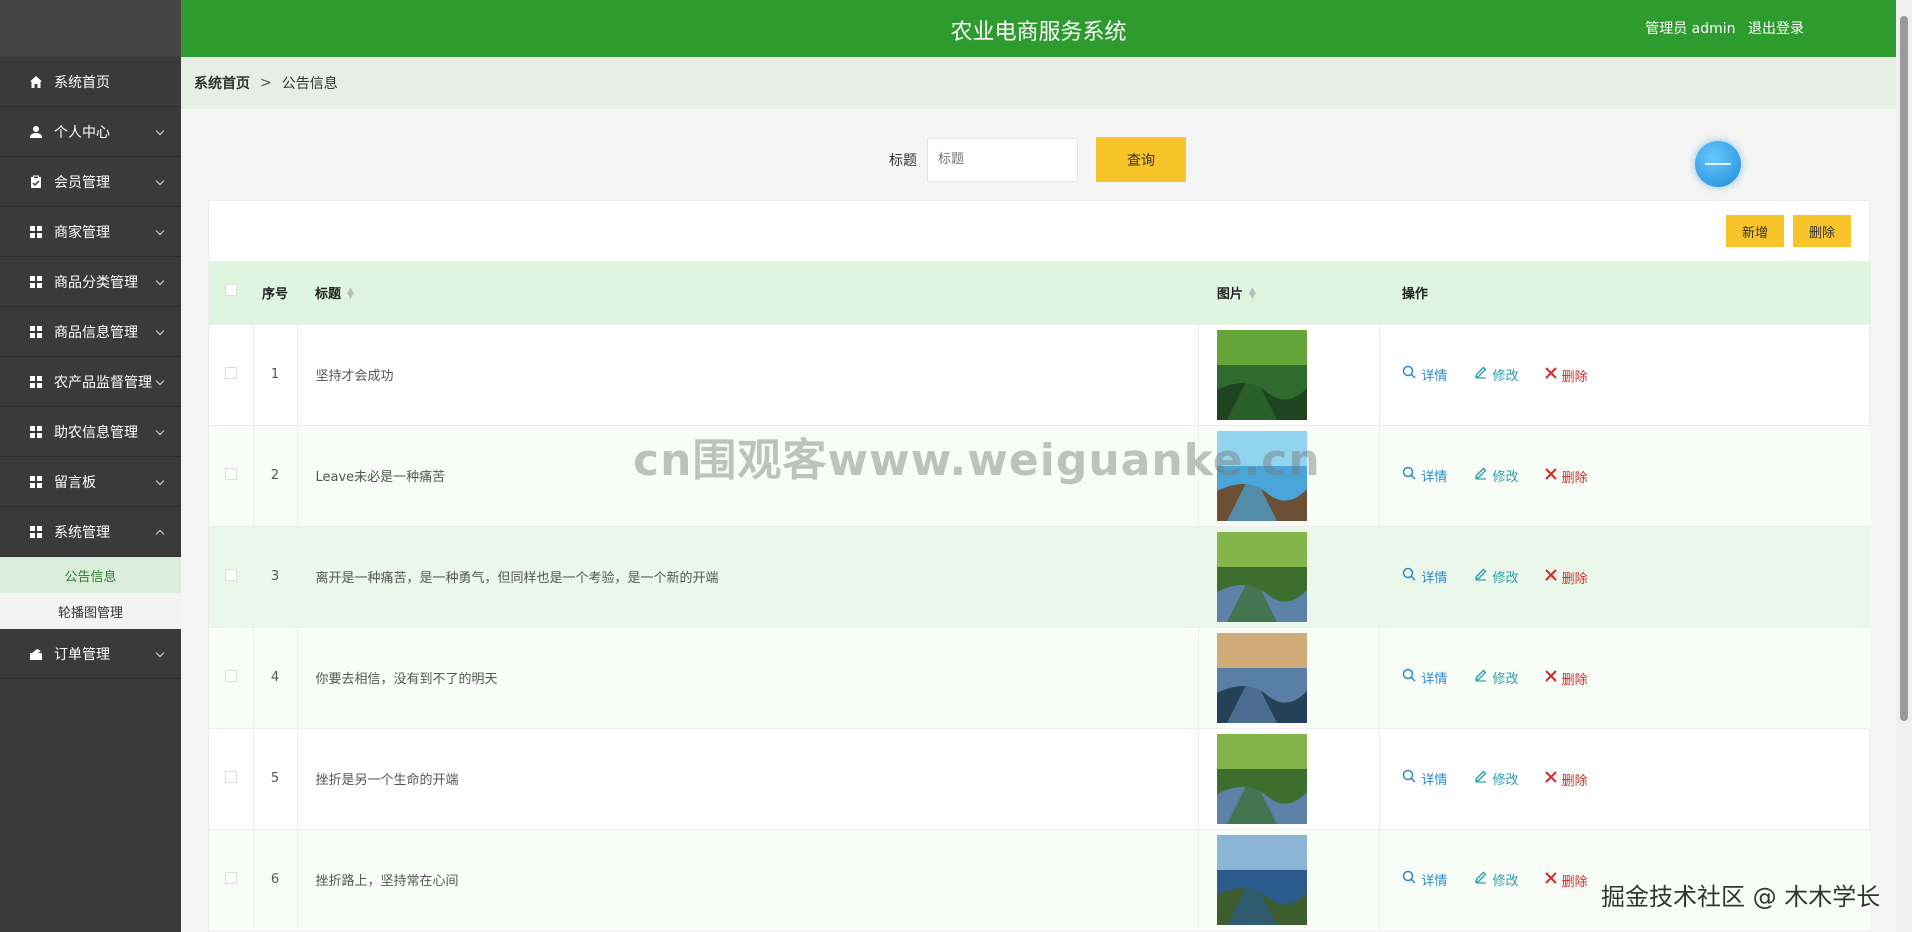  I want to click on sidebar-item-label: 助农信息管理, so click(96, 432).